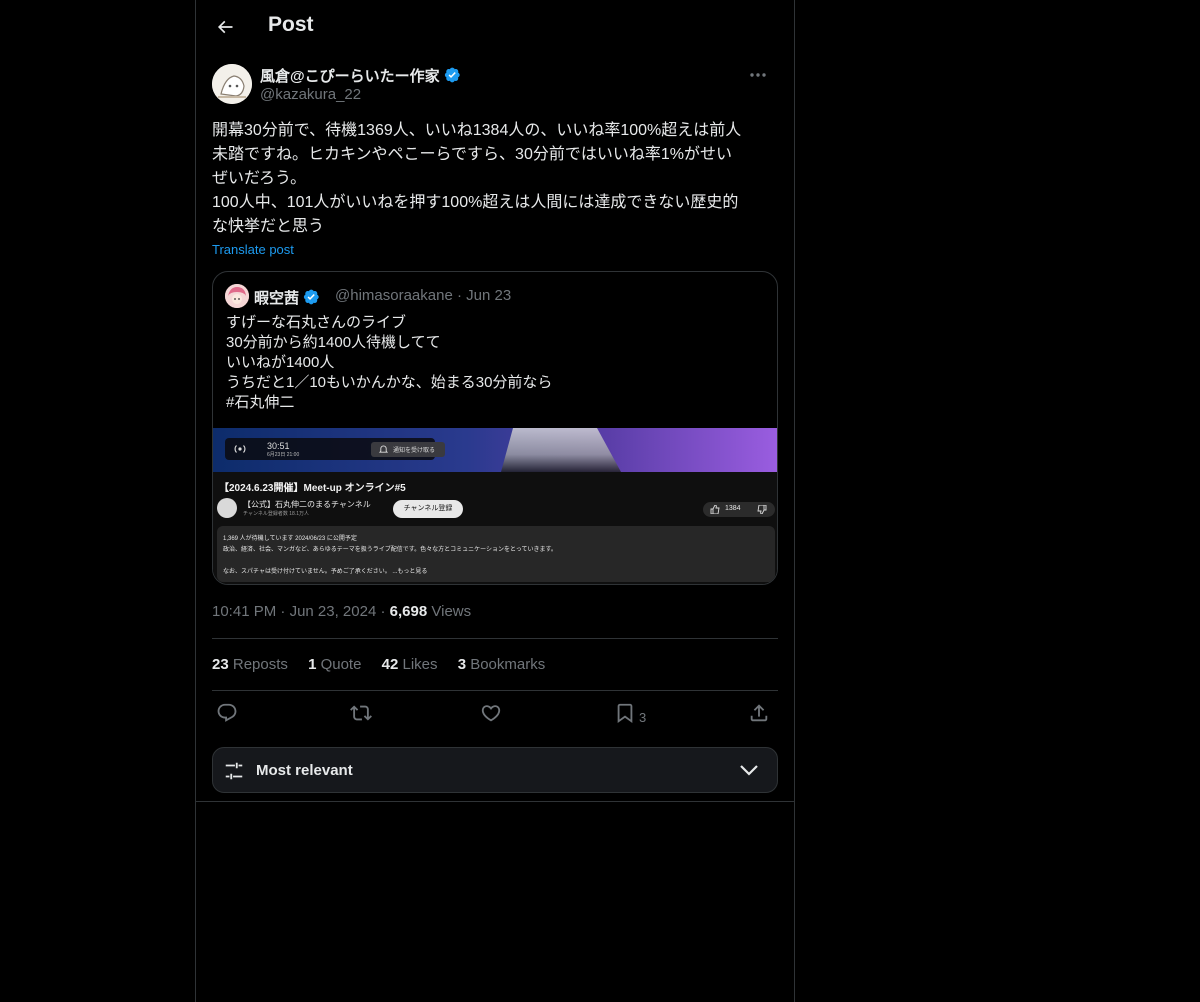  What do you see at coordinates (643, 717) in the screenshot?
I see `bookmark-count: 3` at bounding box center [643, 717].